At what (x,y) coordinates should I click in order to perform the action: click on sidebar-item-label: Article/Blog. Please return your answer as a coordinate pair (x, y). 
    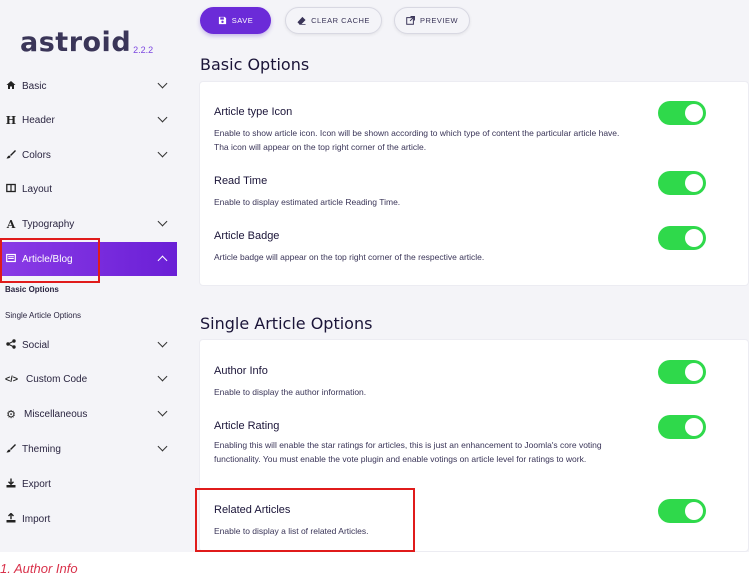
    Looking at the image, I should click on (47, 259).